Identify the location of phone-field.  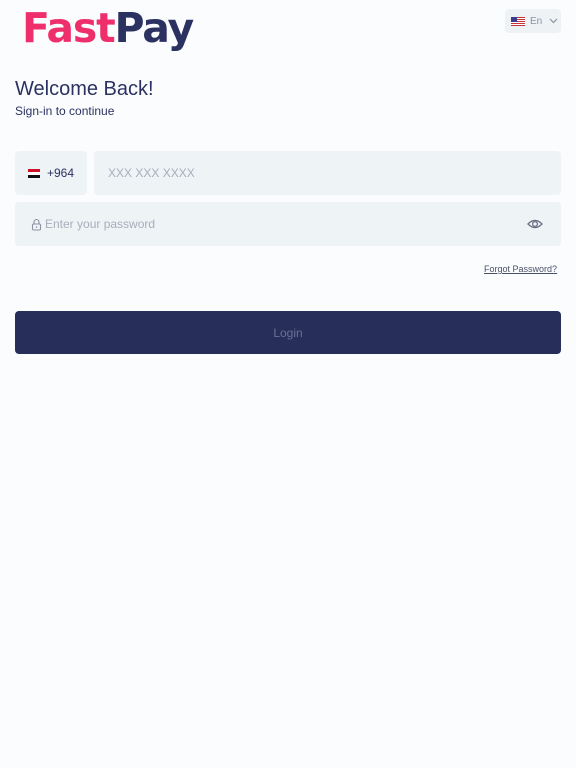
(327, 173).